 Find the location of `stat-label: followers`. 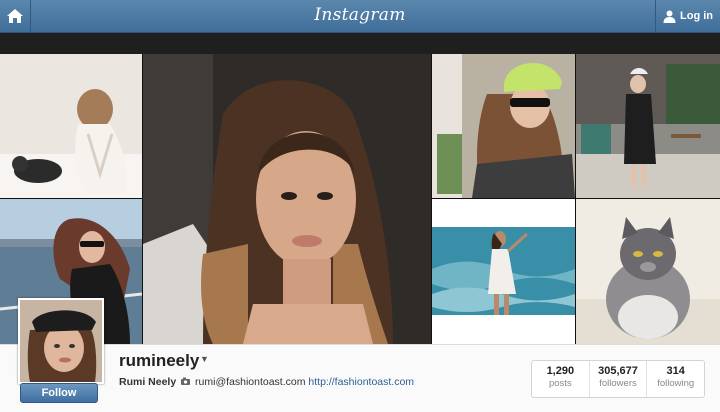

stat-label: followers is located at coordinates (618, 383).